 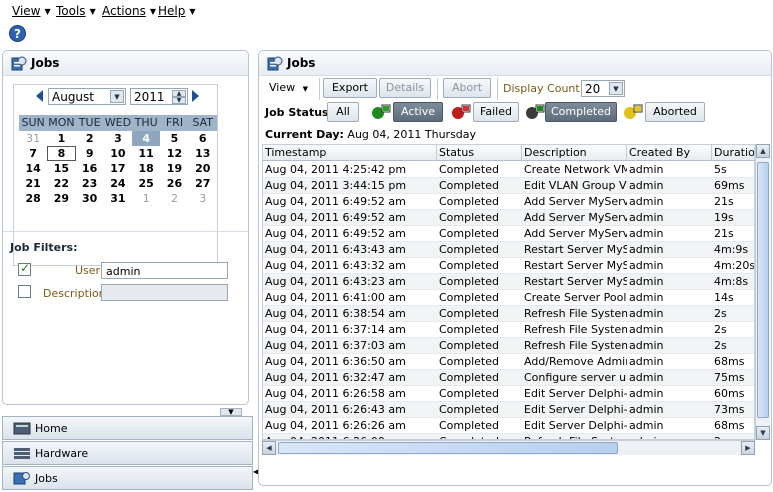 I want to click on column-header-description: Description, so click(x=574, y=153).